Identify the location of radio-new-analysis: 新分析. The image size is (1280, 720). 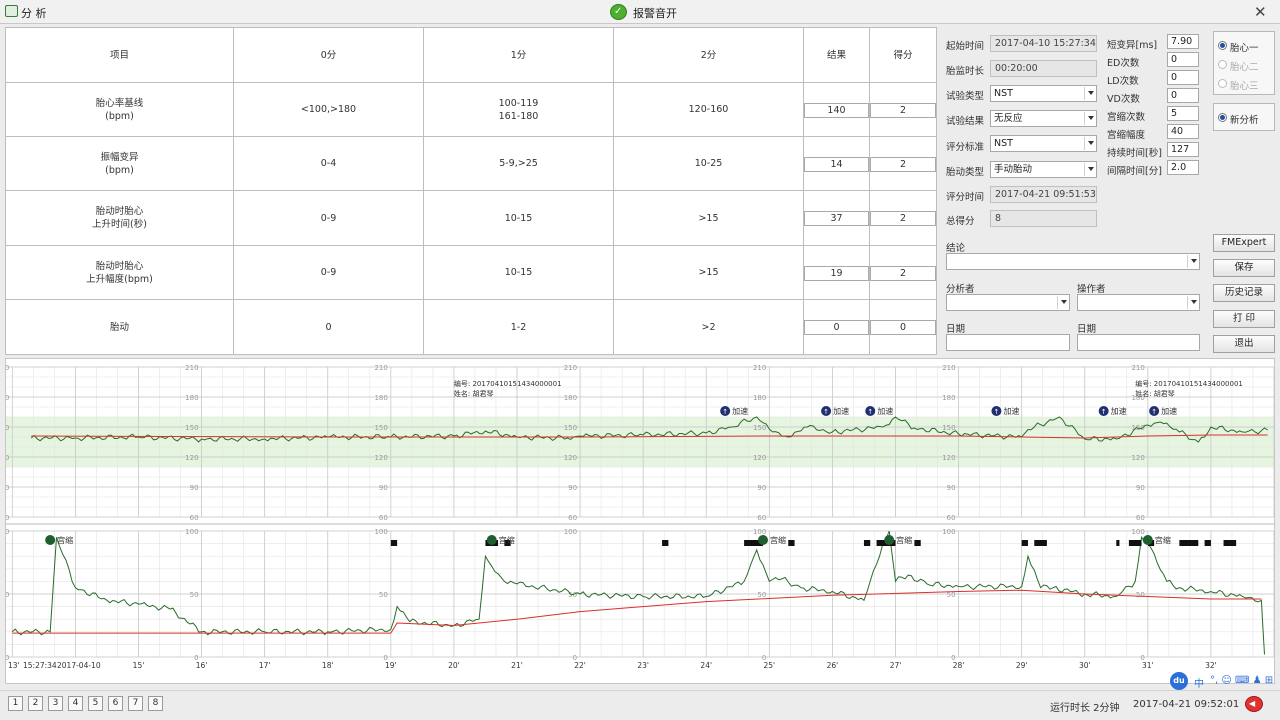
(1245, 119).